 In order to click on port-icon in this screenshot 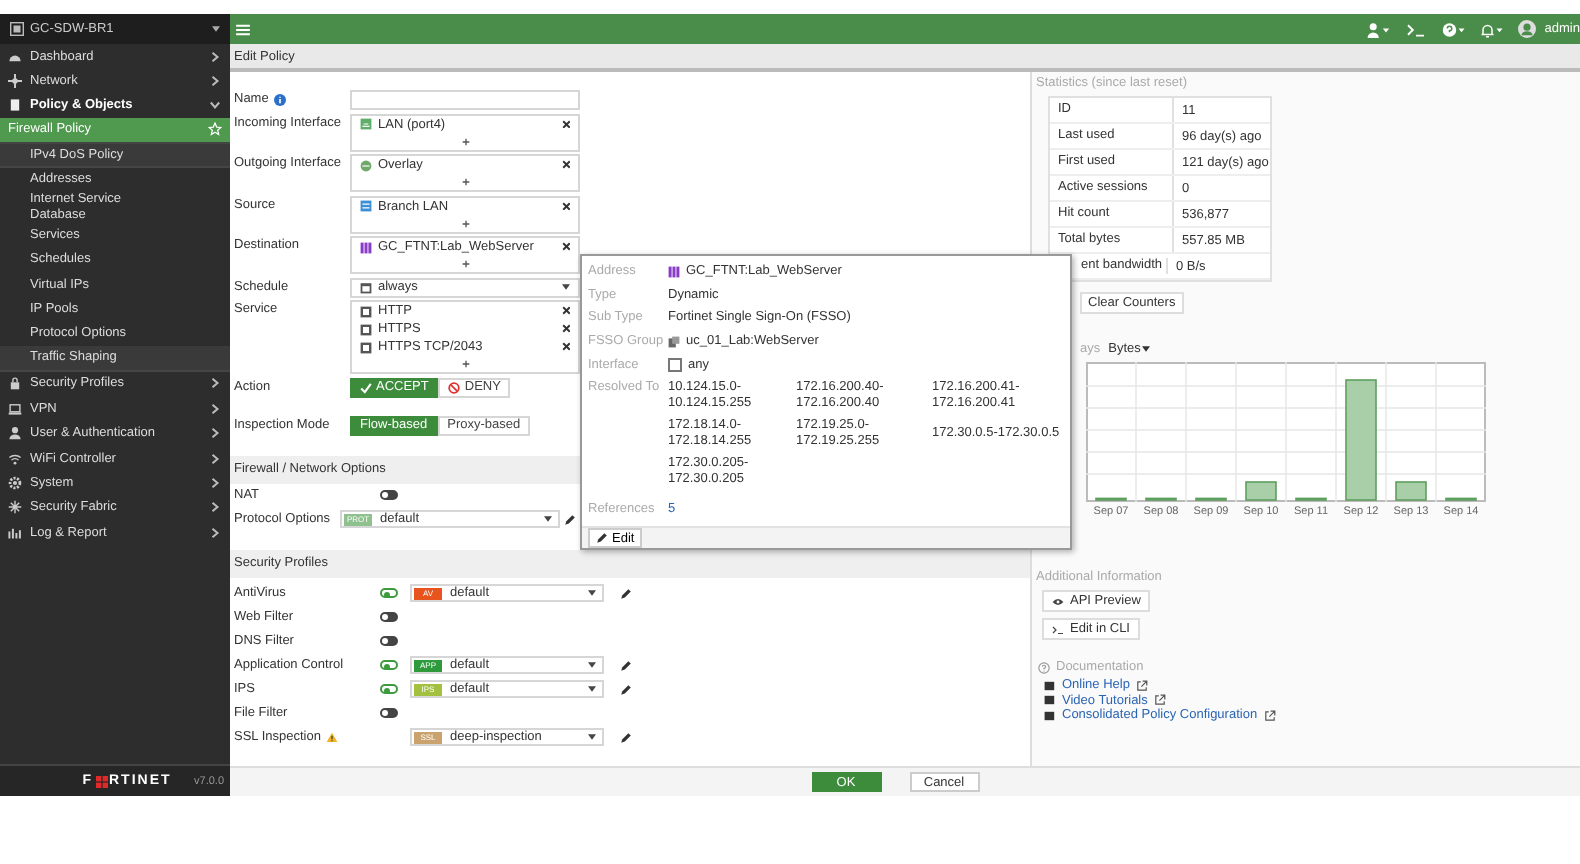, I will do `click(366, 124)`.